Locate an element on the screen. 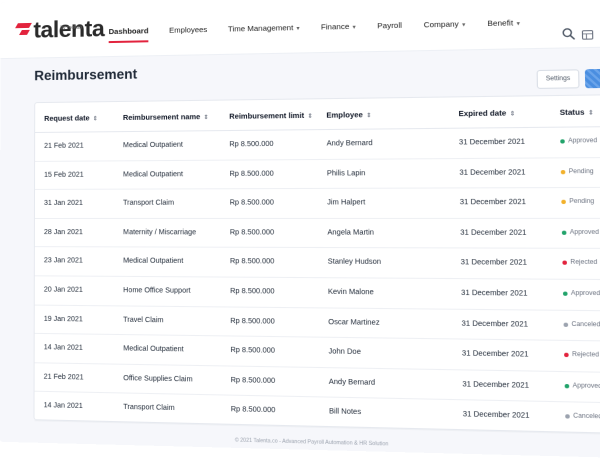  brand-sub: by mekari is located at coordinates (71, 28).